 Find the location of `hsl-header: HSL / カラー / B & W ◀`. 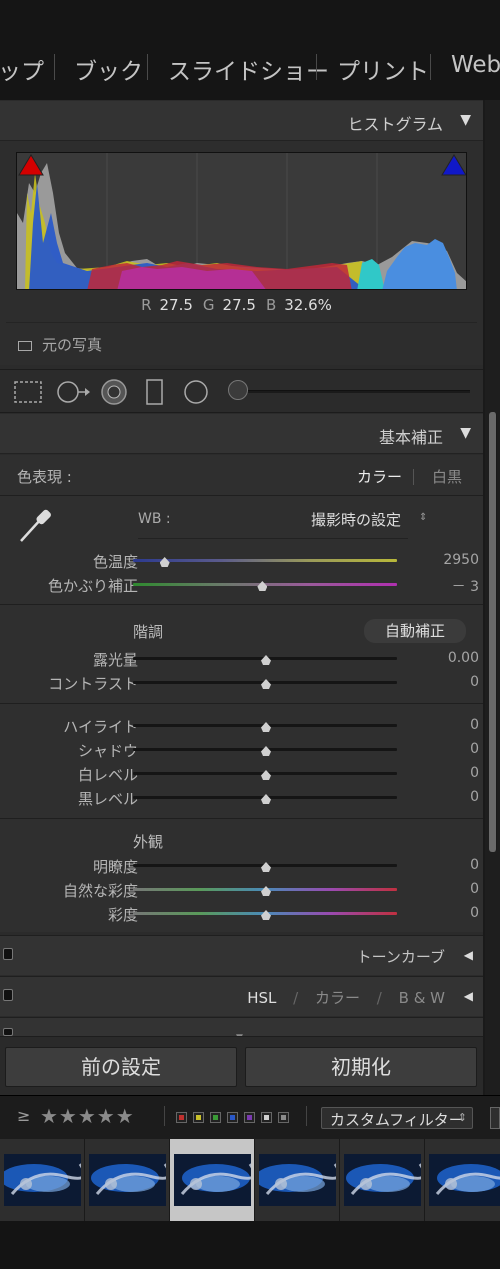

hsl-header: HSL / カラー / B & W ◀ is located at coordinates (241, 996).